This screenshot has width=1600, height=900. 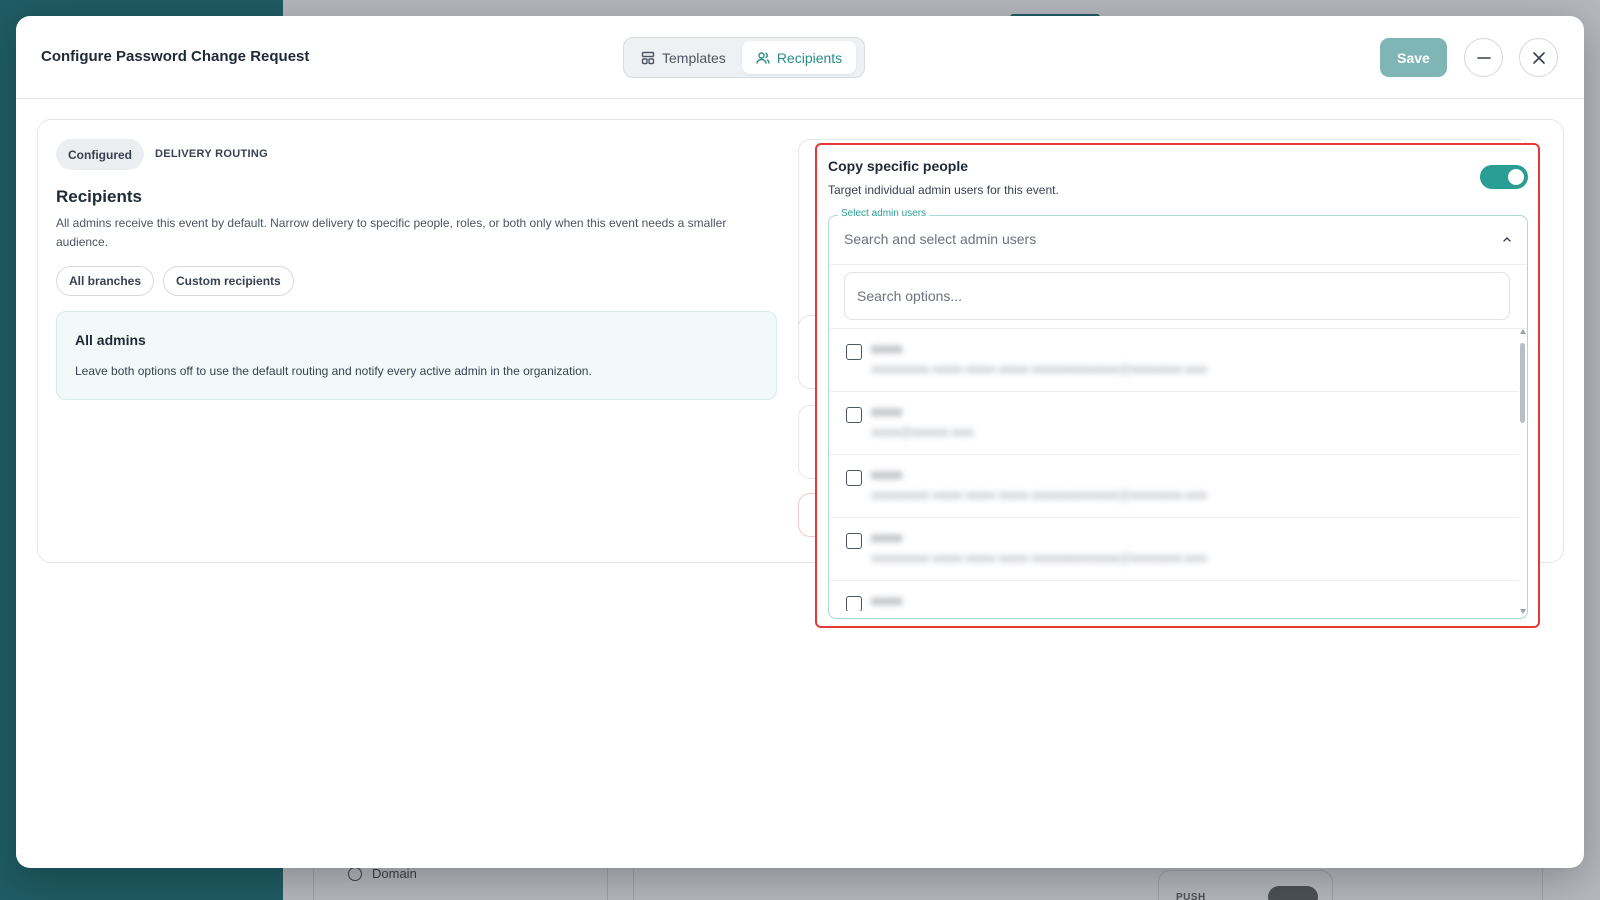 What do you see at coordinates (211, 154) in the screenshot?
I see `section-label: DELIVERY ROUTING` at bounding box center [211, 154].